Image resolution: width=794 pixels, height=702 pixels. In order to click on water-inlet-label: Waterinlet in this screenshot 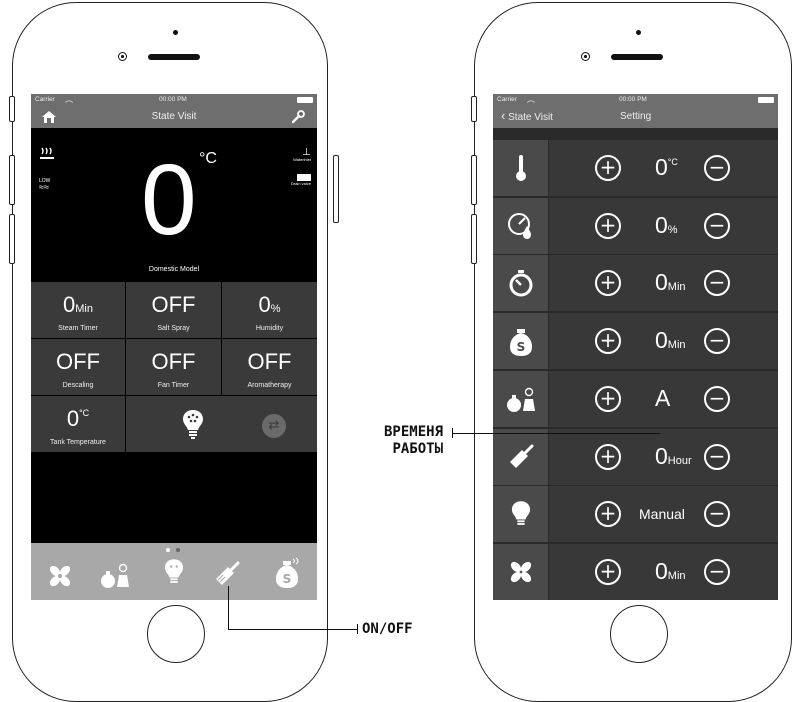, I will do `click(302, 159)`.